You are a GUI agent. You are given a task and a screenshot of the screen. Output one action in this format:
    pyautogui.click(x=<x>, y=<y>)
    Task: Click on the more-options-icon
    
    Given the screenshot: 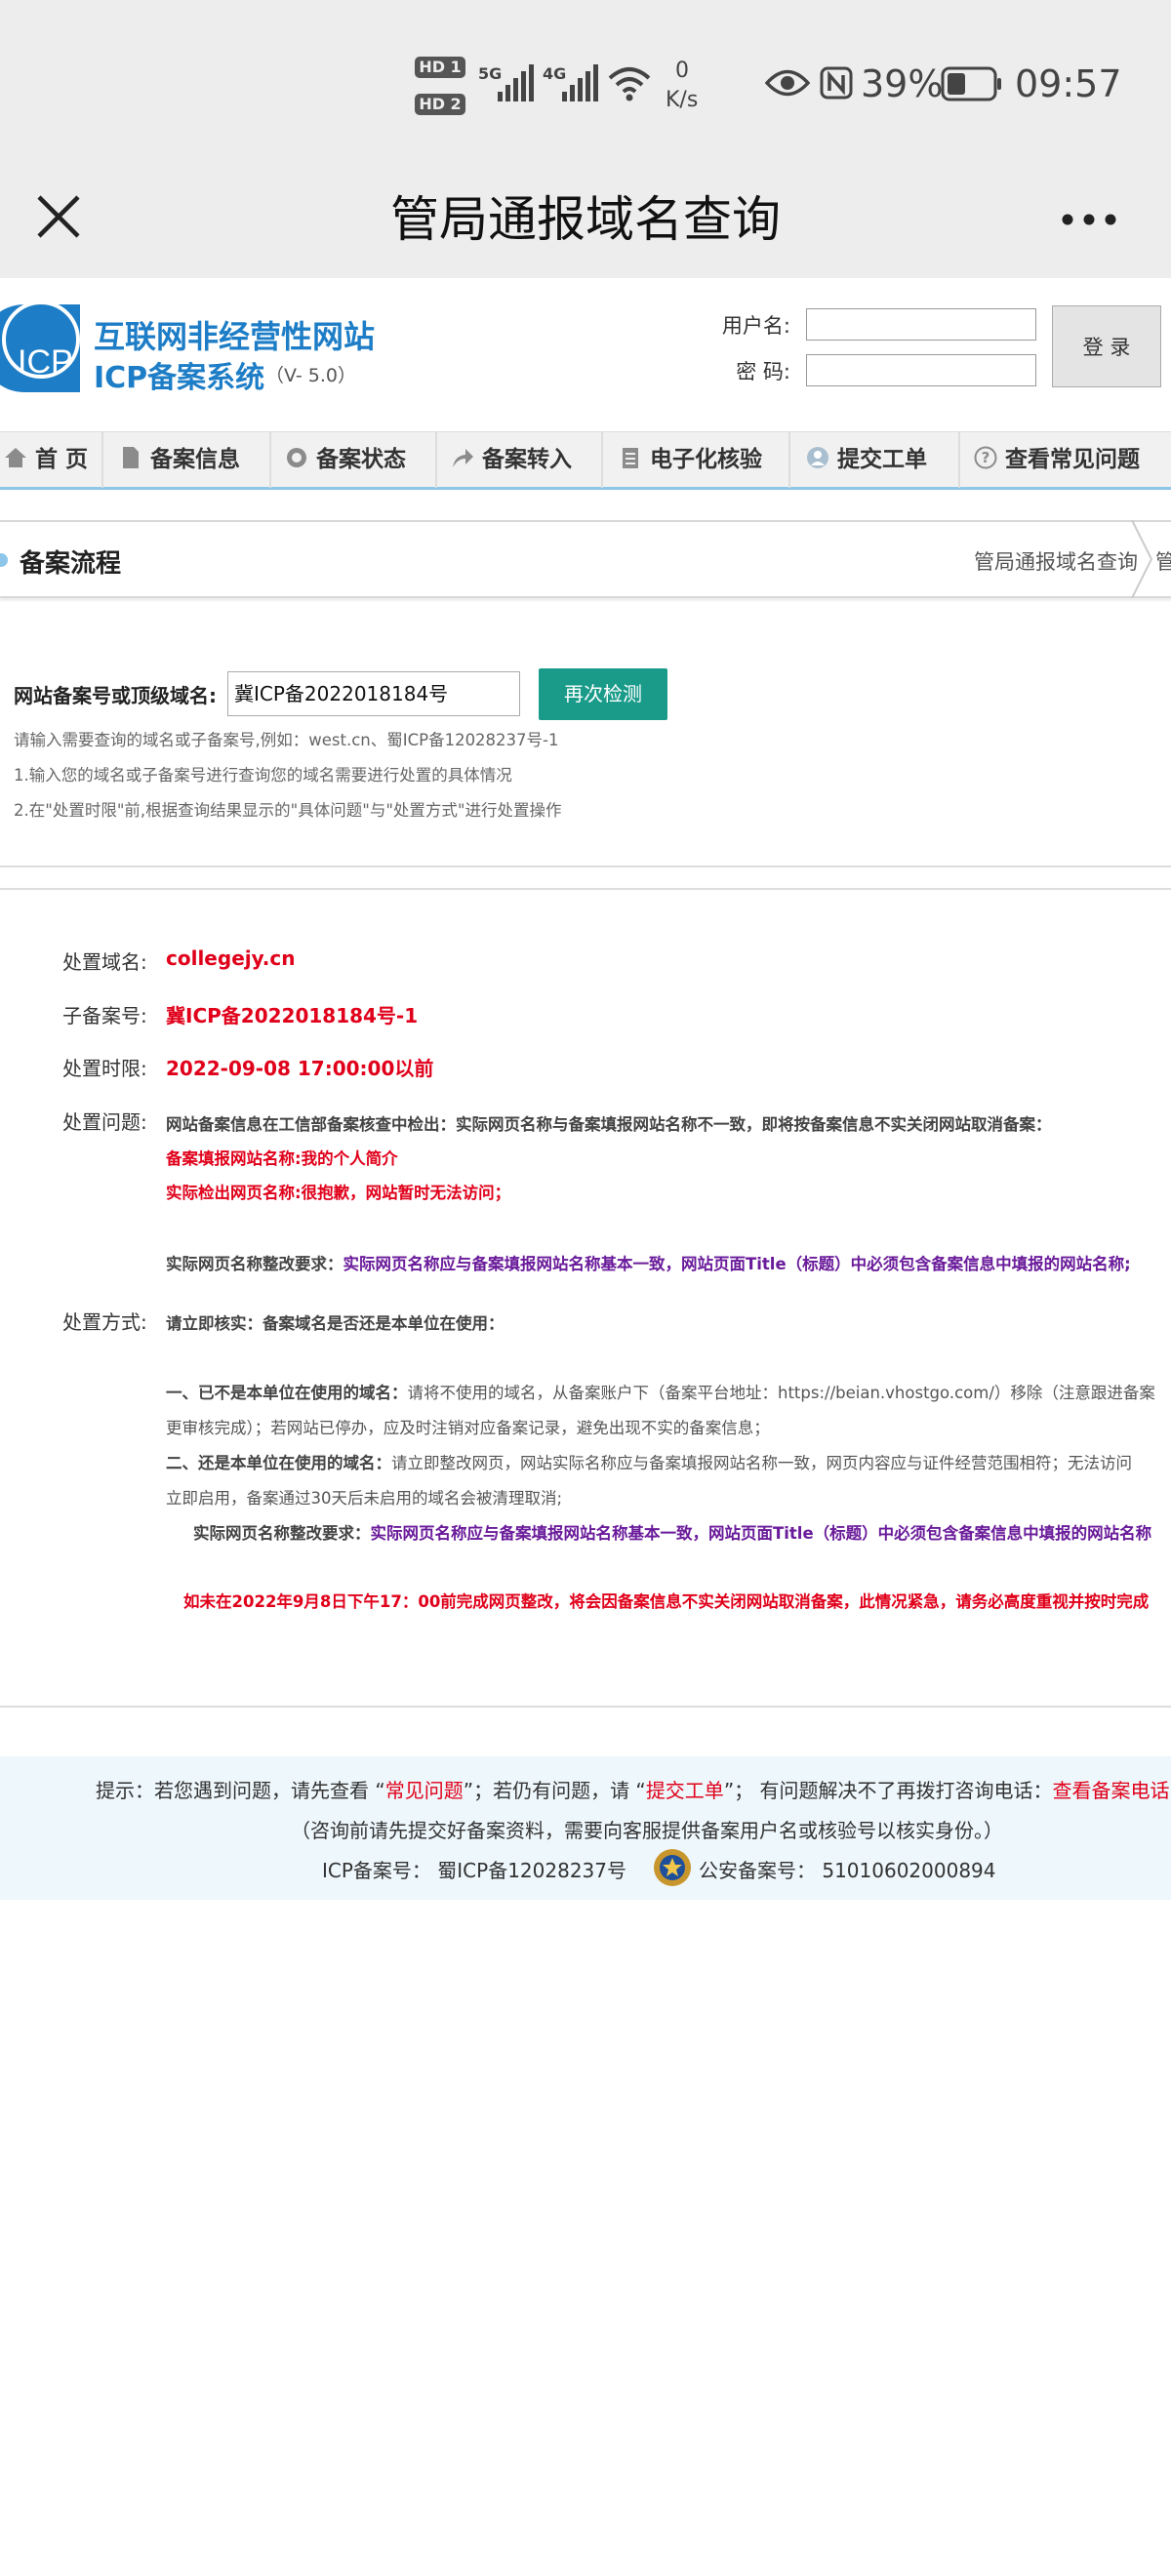 What is the action you would take?
    pyautogui.click(x=1089, y=219)
    